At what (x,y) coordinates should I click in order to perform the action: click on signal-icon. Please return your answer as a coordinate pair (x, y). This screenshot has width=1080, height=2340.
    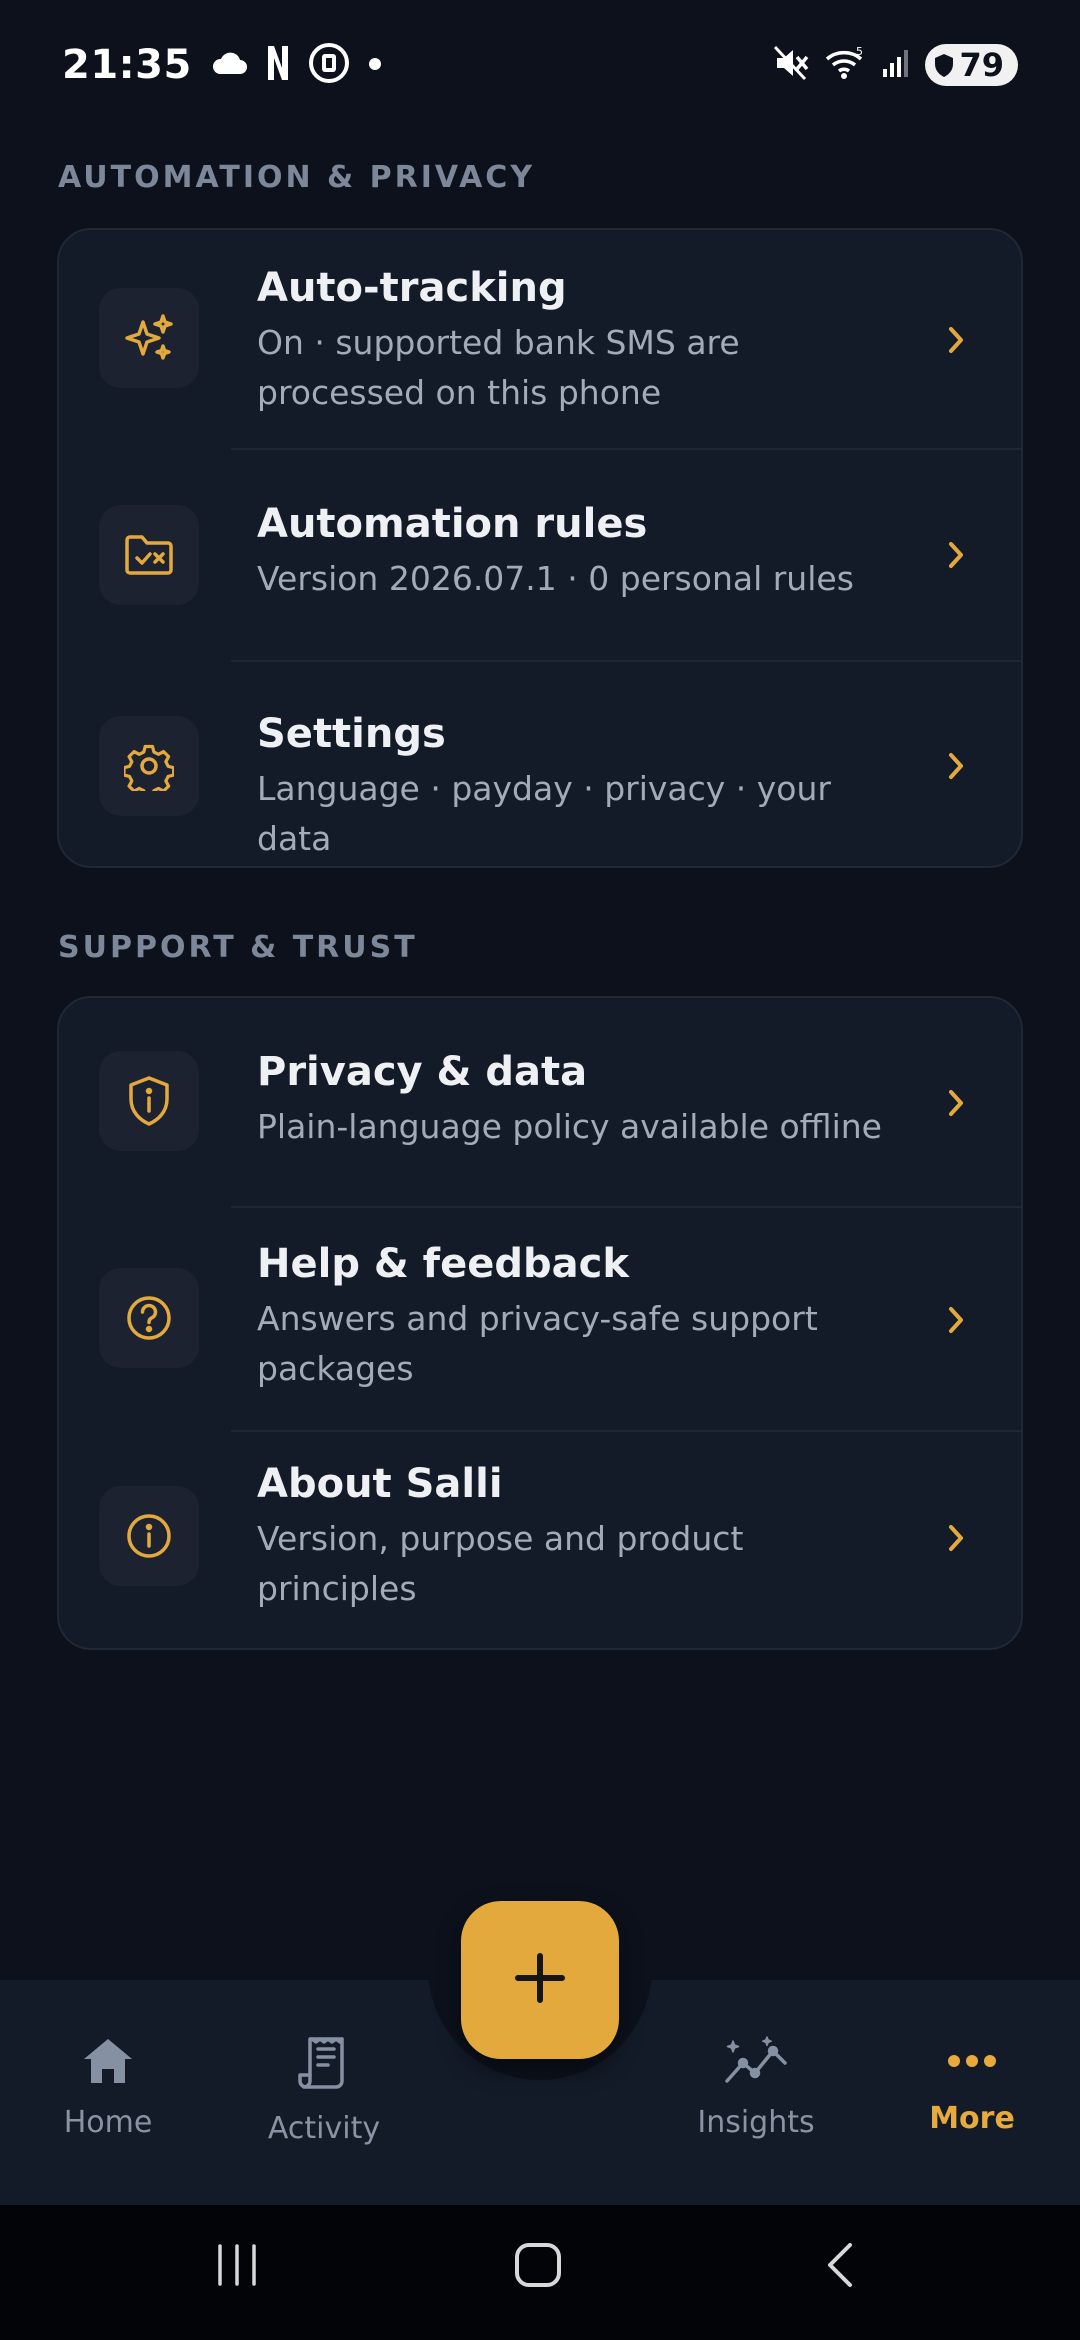
    Looking at the image, I should click on (896, 65).